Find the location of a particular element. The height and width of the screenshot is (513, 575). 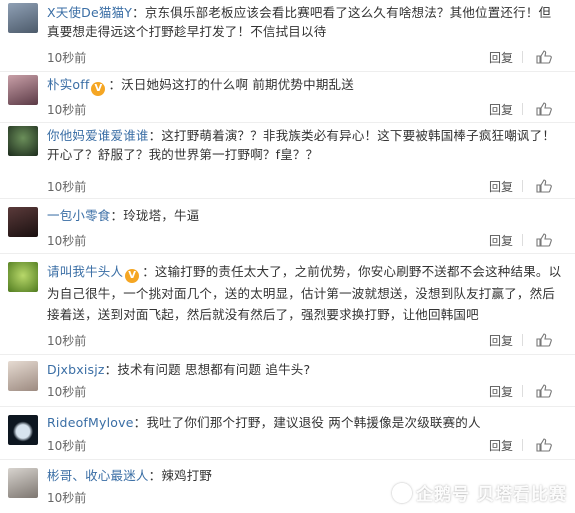

comment-item: Djxbxisjz：技术有问题 思想都有问题 追牛头? 10秒前 回复 is located at coordinates (287, 381).